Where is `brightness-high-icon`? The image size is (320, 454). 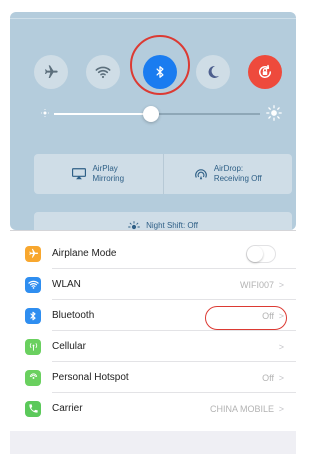 brightness-high-icon is located at coordinates (274, 113).